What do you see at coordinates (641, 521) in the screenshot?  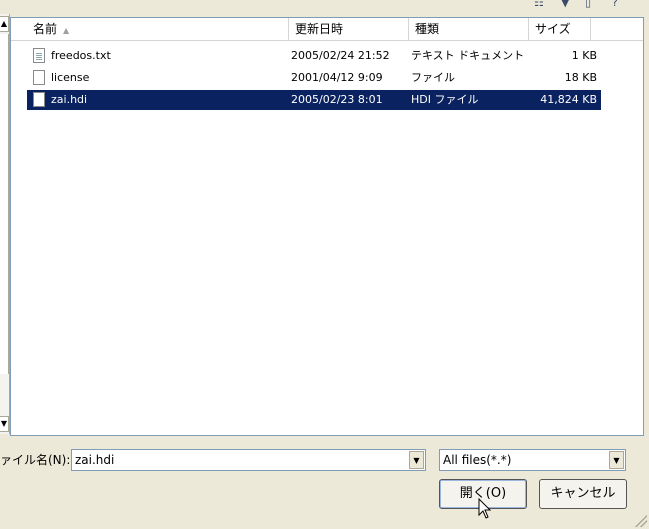 I see `resize-grip` at bounding box center [641, 521].